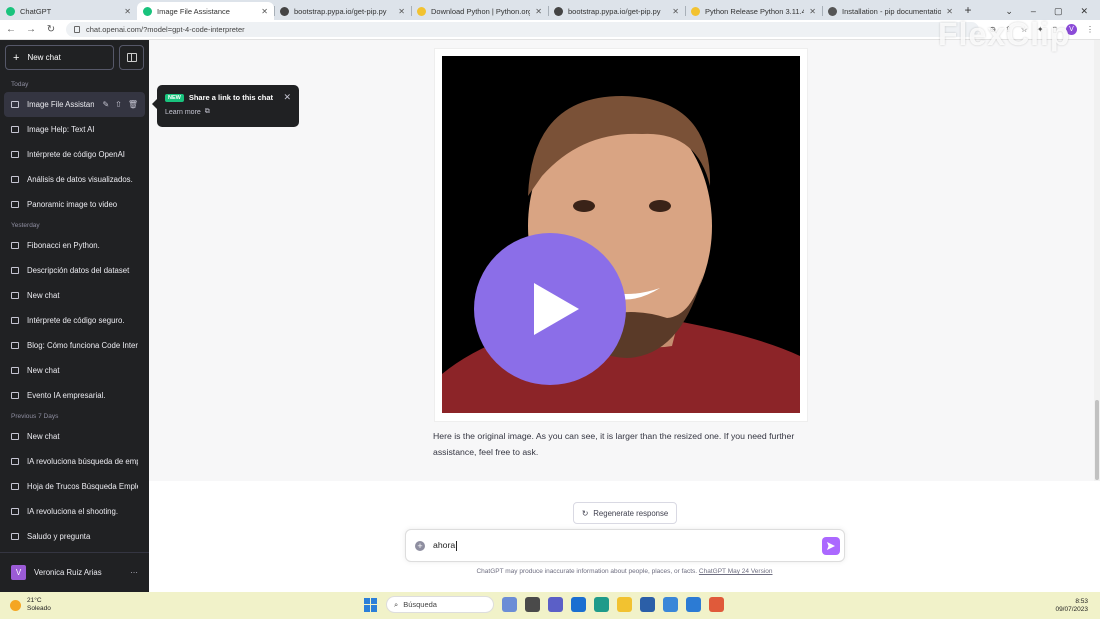  I want to click on send-icon, so click(831, 545).